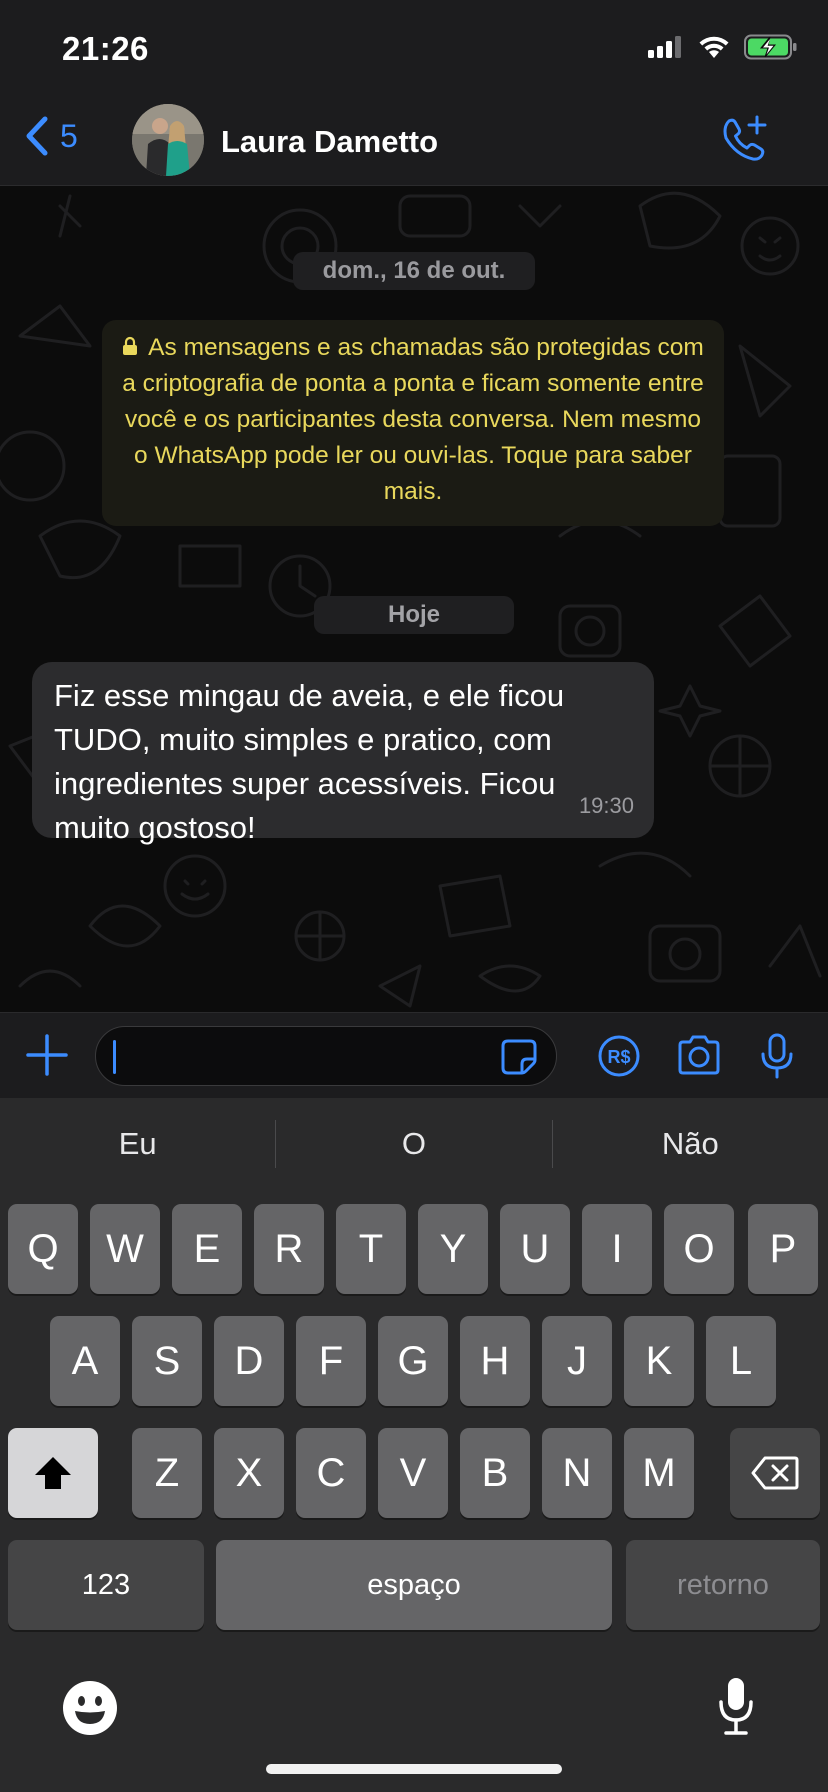  What do you see at coordinates (606, 805) in the screenshot?
I see `message-time: 19:30` at bounding box center [606, 805].